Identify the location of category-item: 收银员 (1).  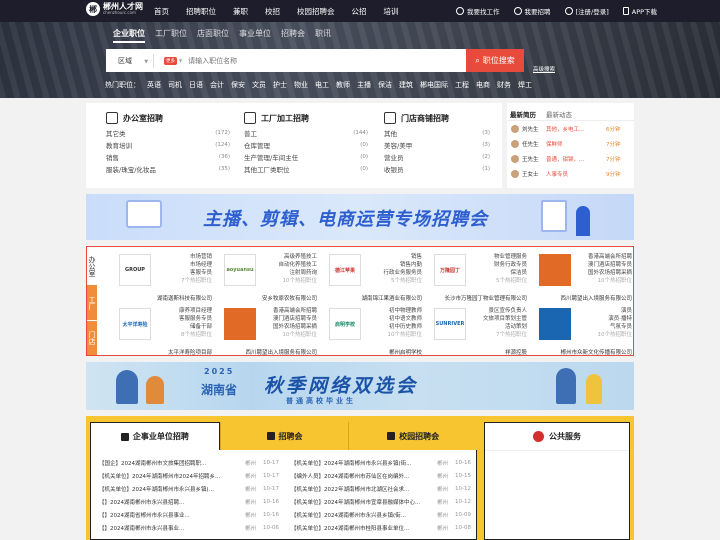
(440, 169).